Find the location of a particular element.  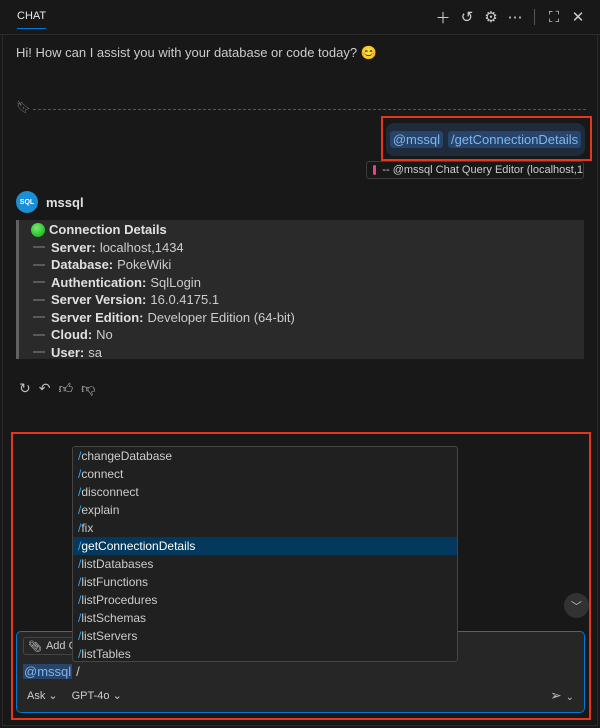

close-icon: ✕ is located at coordinates (578, 17).